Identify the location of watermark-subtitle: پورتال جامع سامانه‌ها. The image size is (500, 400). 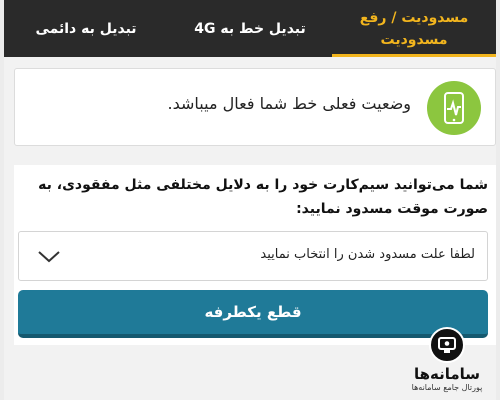
(447, 387).